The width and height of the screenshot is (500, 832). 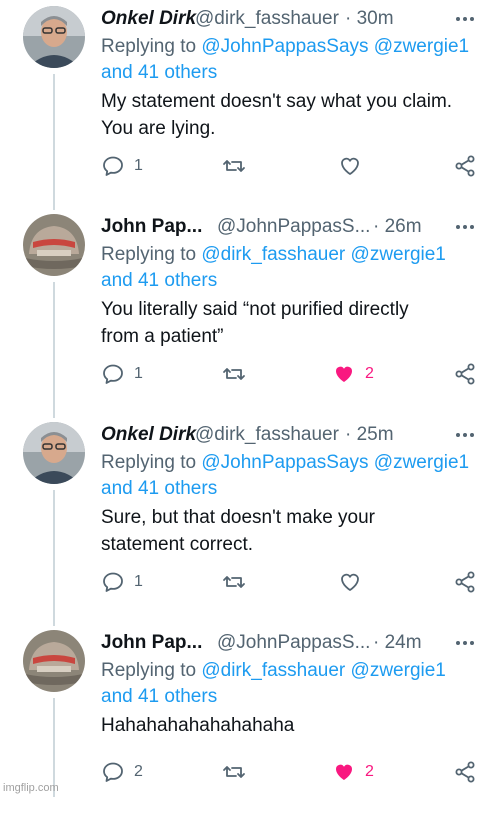 I want to click on tweet-header: John Pap... @JohnPappasS... · 26m, so click(x=275, y=227).